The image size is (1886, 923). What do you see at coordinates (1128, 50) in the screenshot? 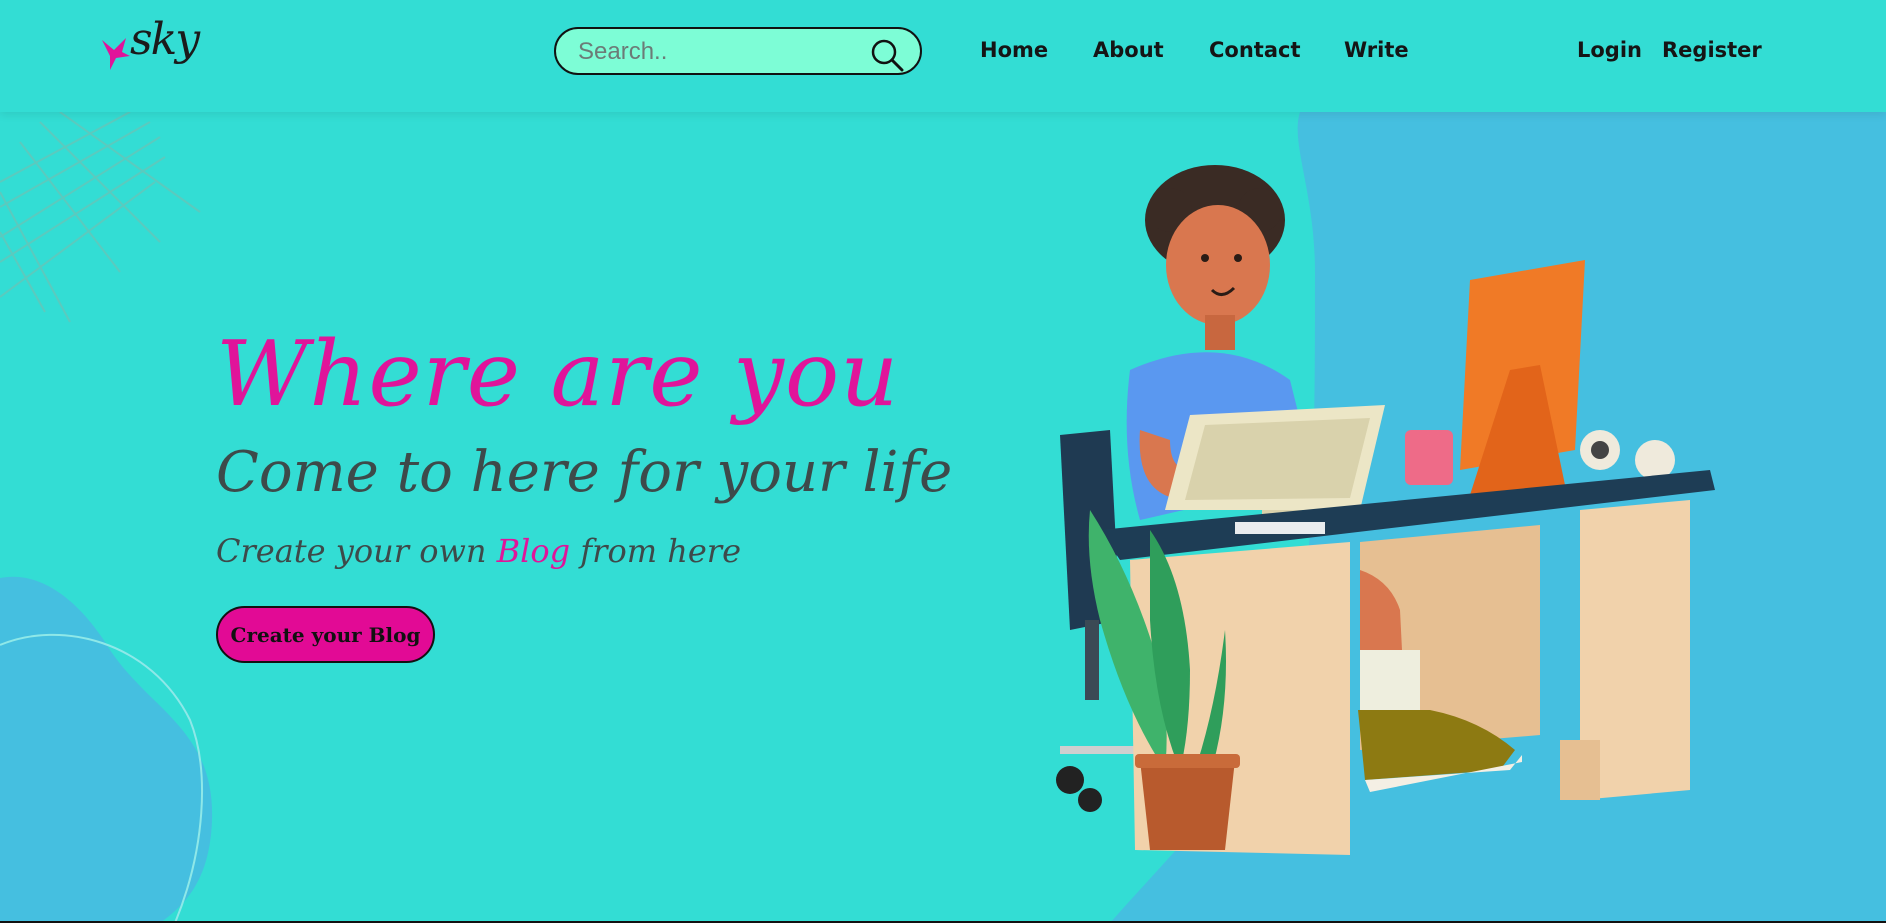
I see `nav-about: About` at bounding box center [1128, 50].